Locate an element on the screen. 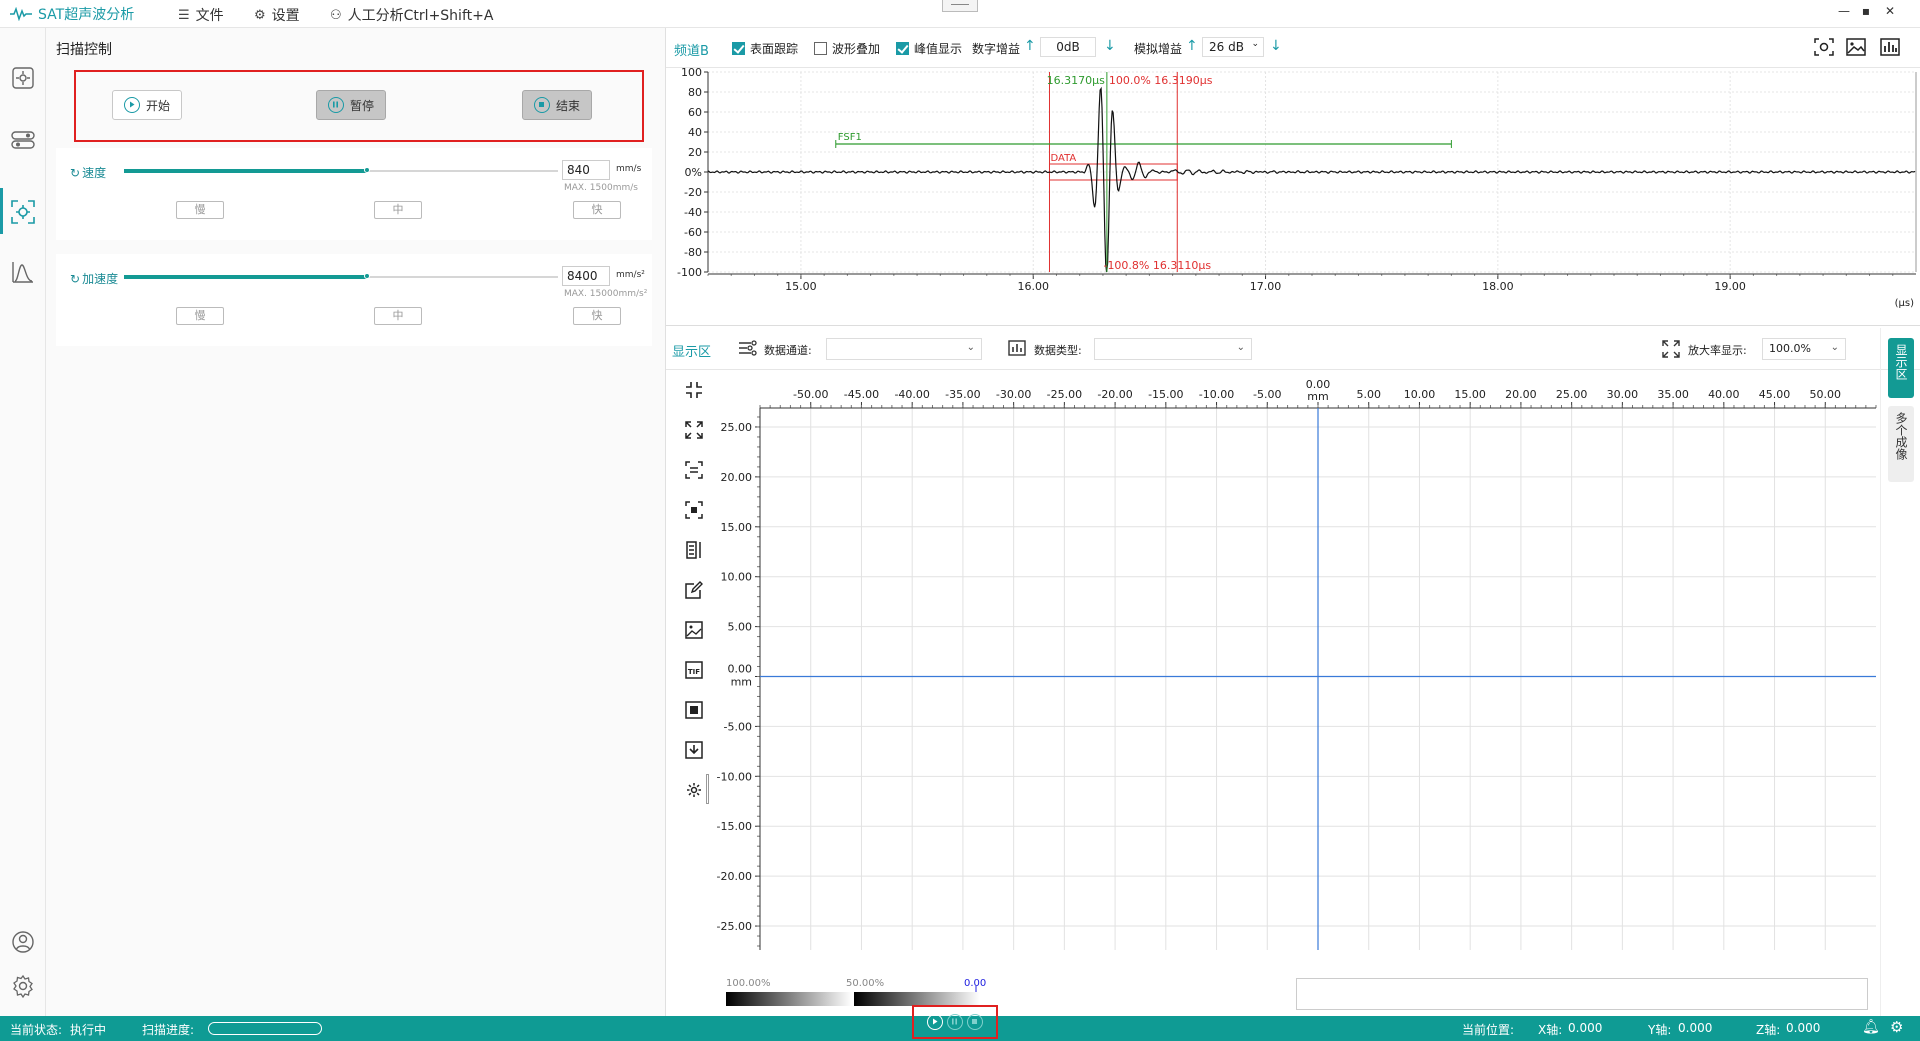 This screenshot has width=1920, height=1041. analog-gain-select: 26 dB ⌄ is located at coordinates (1233, 47).